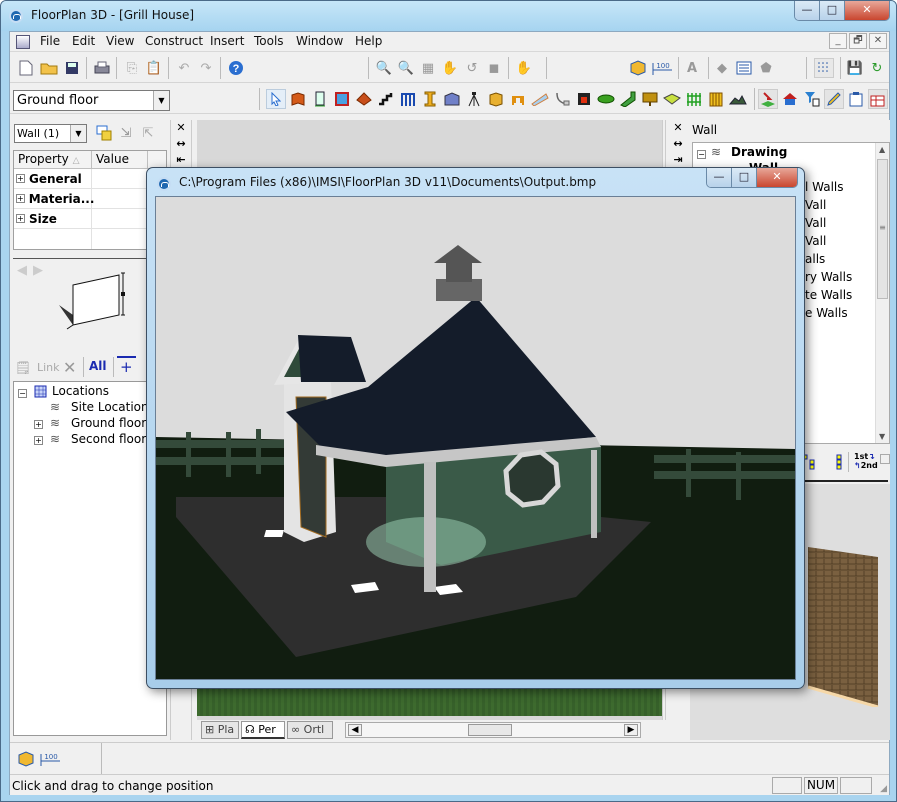 This screenshot has width=897, height=802. I want to click on tree-item: e Walls, so click(826, 313).